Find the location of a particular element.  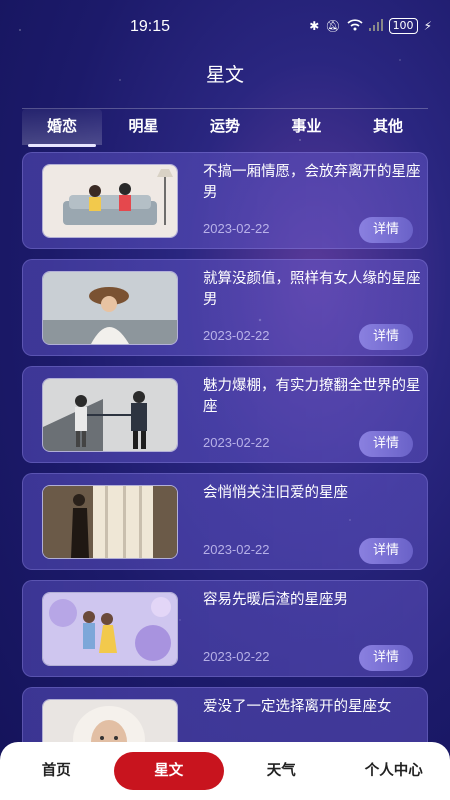

nav-articles: 星文 is located at coordinates (168, 771).